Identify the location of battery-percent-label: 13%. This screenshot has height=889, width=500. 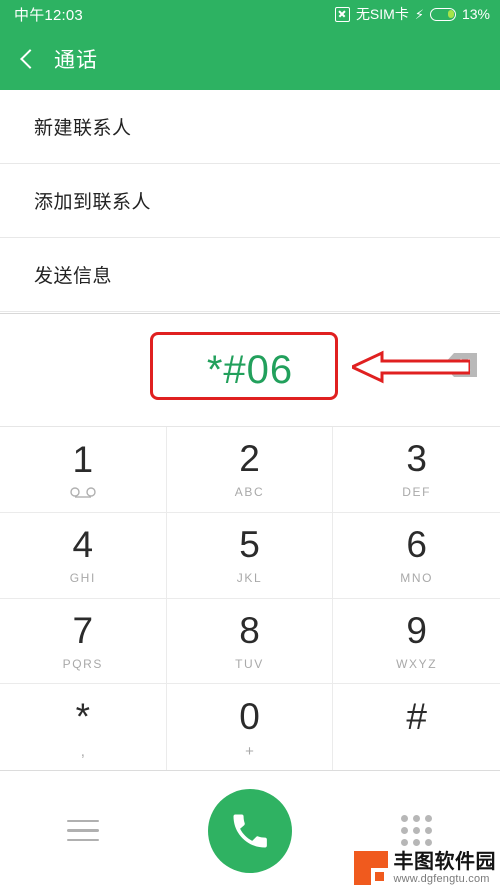
(475, 14).